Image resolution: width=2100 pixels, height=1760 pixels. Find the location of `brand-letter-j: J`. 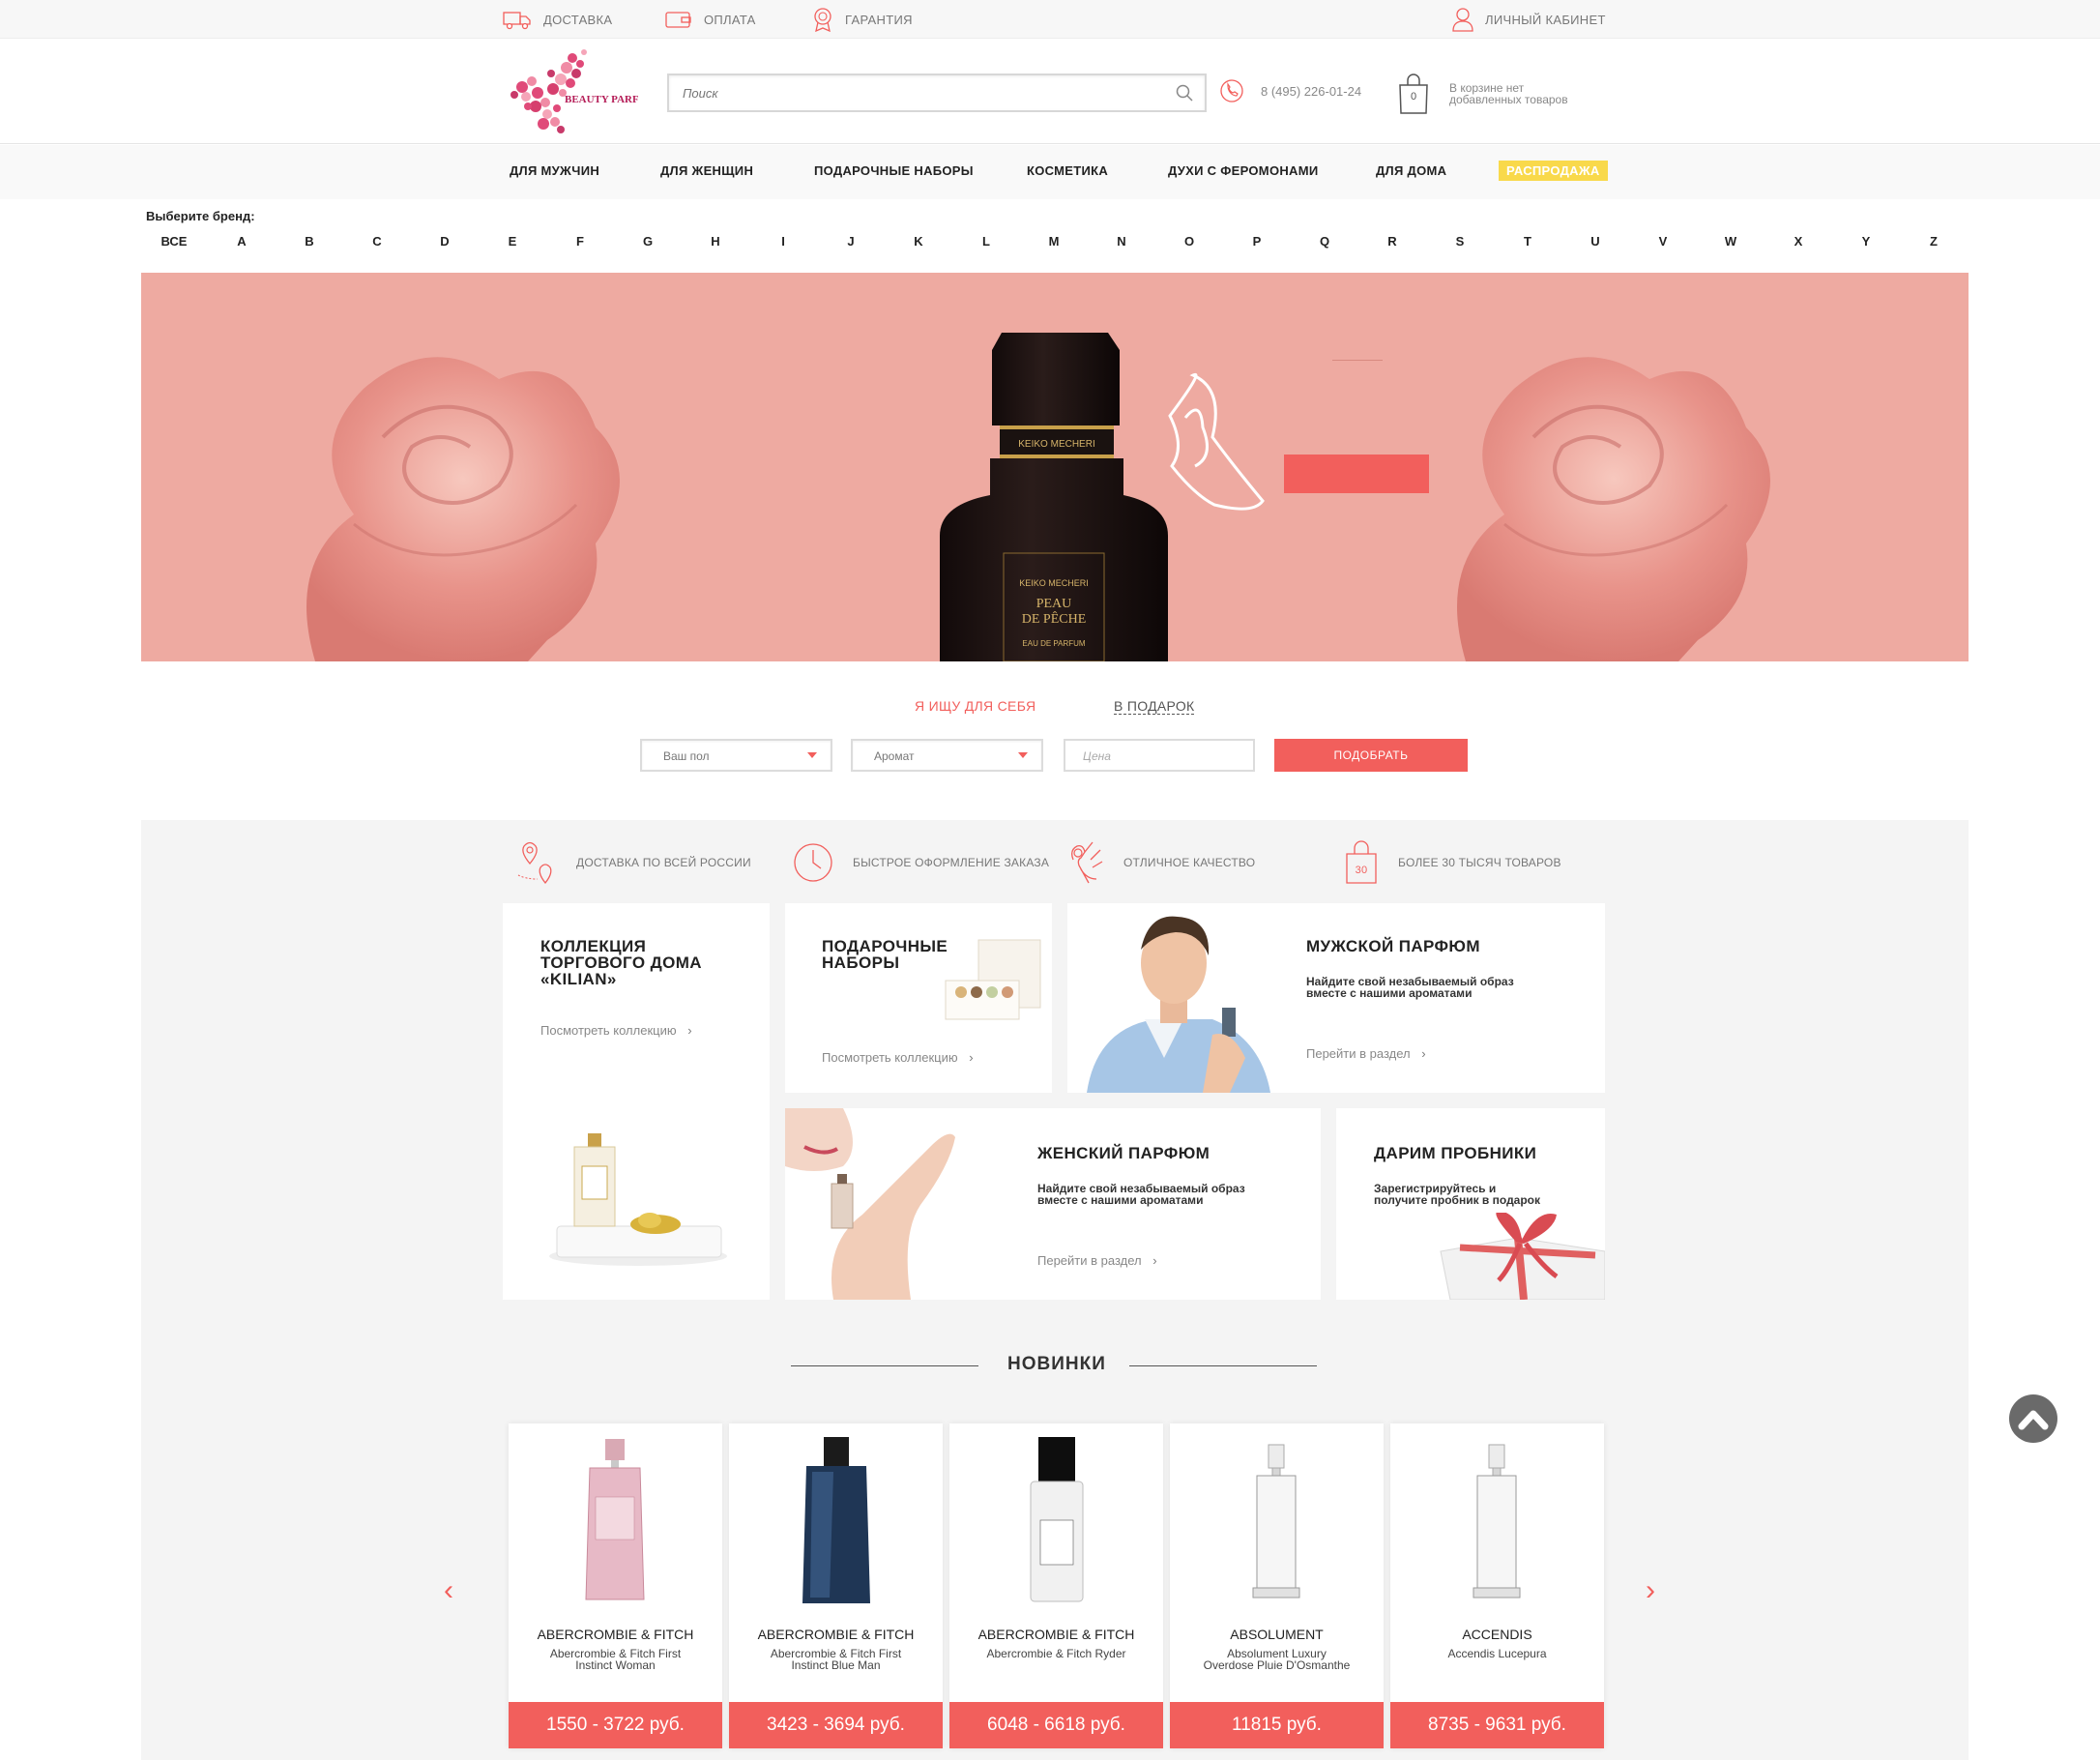

brand-letter-j: J is located at coordinates (850, 242).